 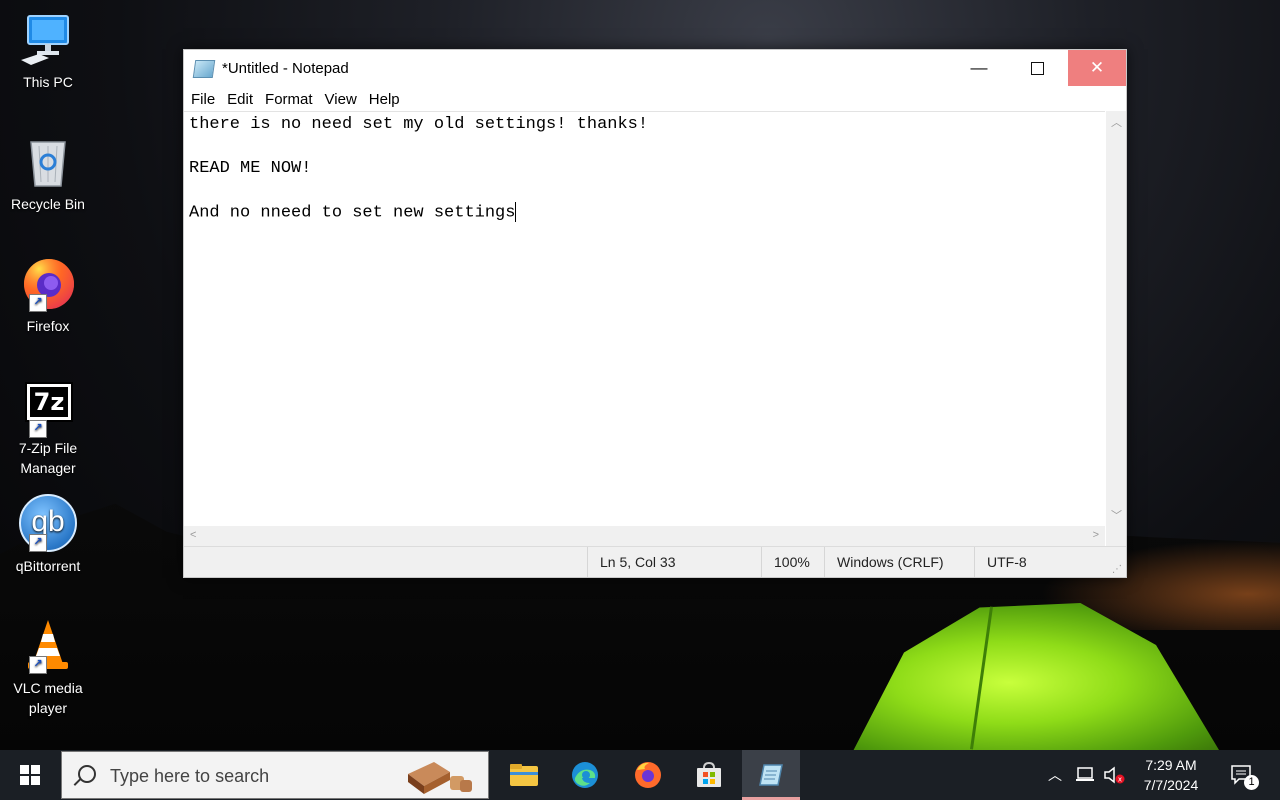 I want to click on edge-icon, so click(x=585, y=775).